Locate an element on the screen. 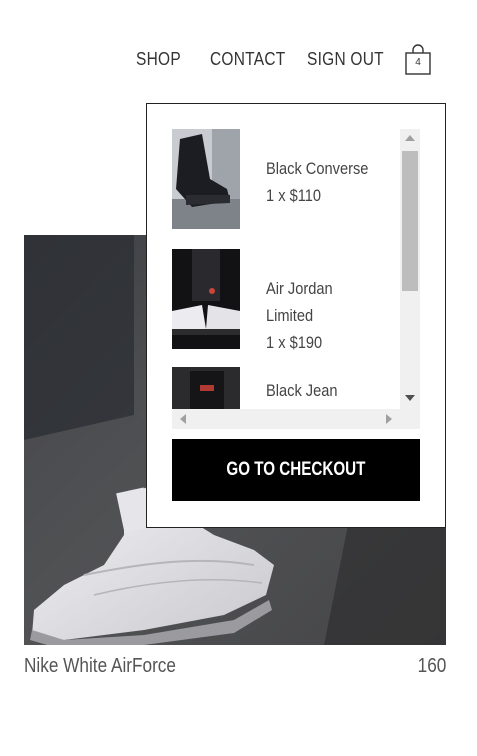 The image size is (477, 756). cart-vertical-scrollbar is located at coordinates (410, 269).